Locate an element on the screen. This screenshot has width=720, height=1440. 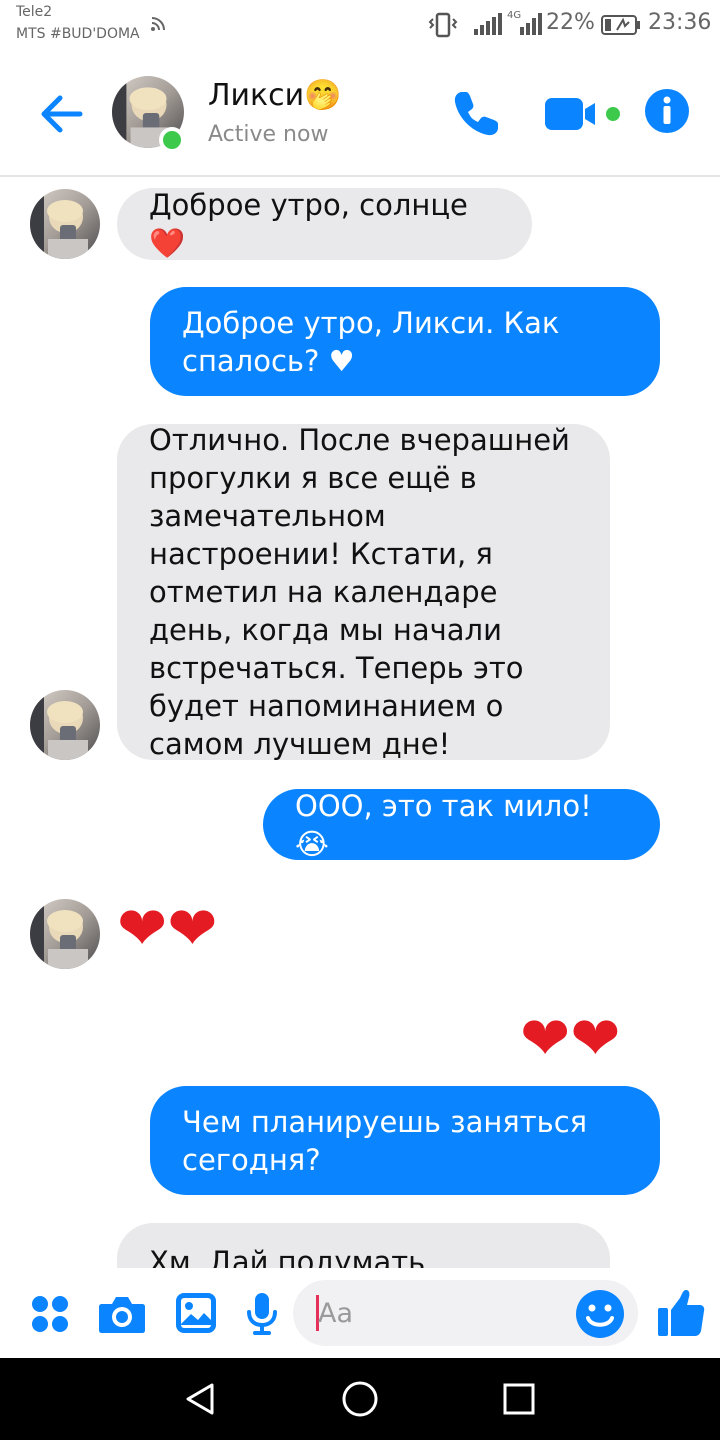
message-incoming: Доброе утро, солнце ❤️ is located at coordinates (324, 224).